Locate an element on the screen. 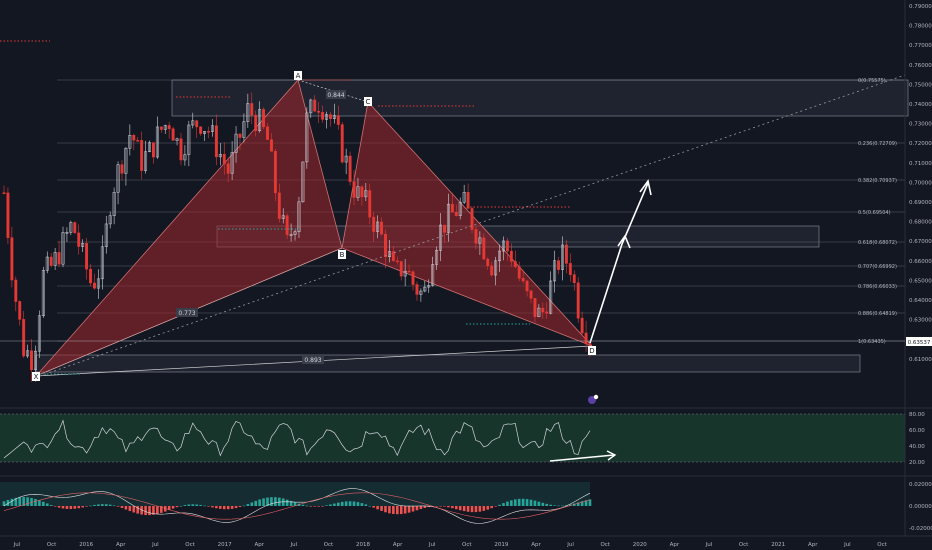 The height and width of the screenshot is (550, 932). price-tick-label: 0.68000 is located at coordinates (920, 223).